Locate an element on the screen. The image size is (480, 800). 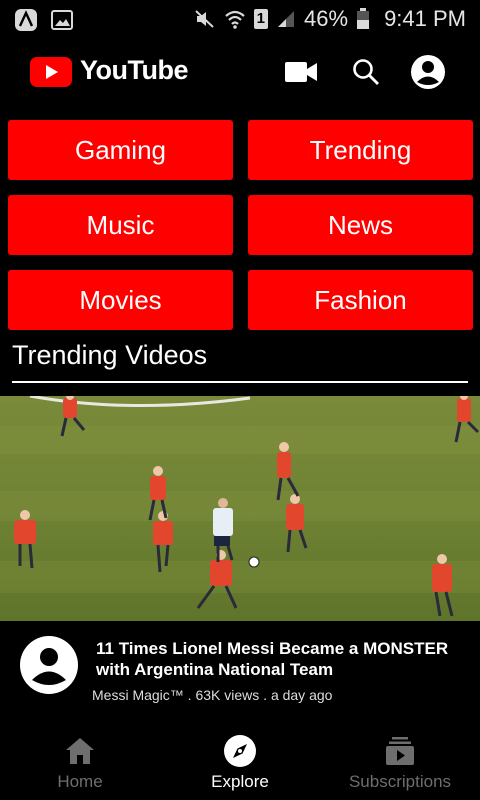
search-button is located at coordinates (366, 72).